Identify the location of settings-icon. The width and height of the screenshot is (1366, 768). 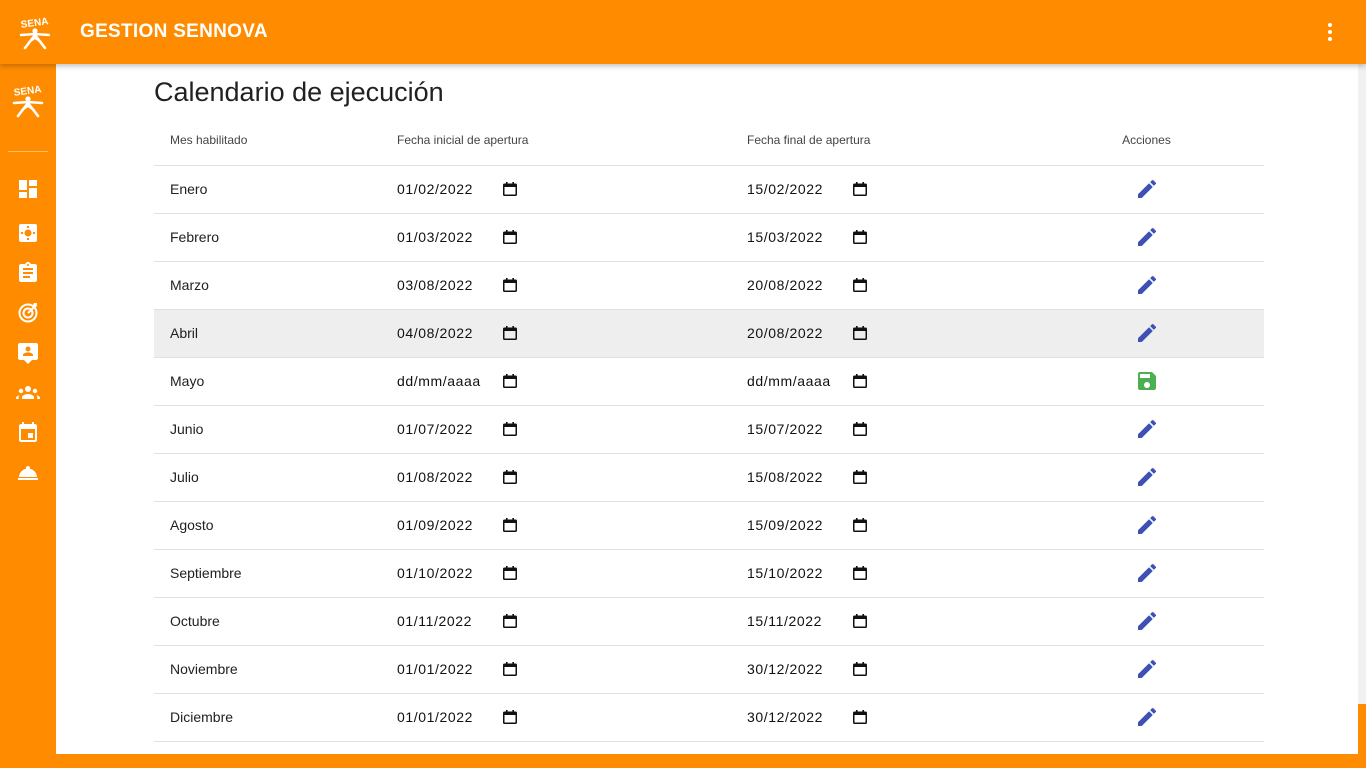
(28, 233).